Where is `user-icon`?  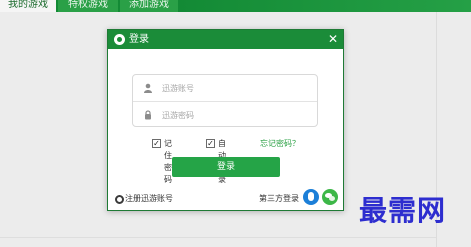
user-icon is located at coordinates (148, 88).